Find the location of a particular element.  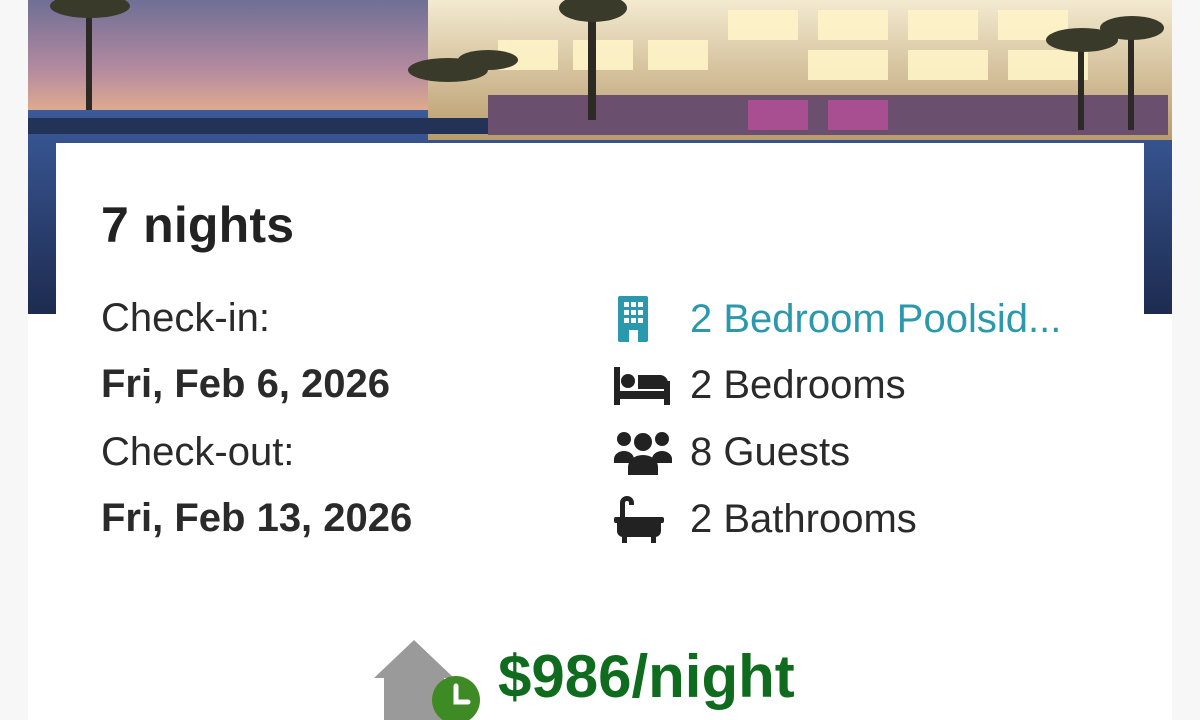

checkin-date: Fri, Feb 6, 2026 is located at coordinates (246, 384).